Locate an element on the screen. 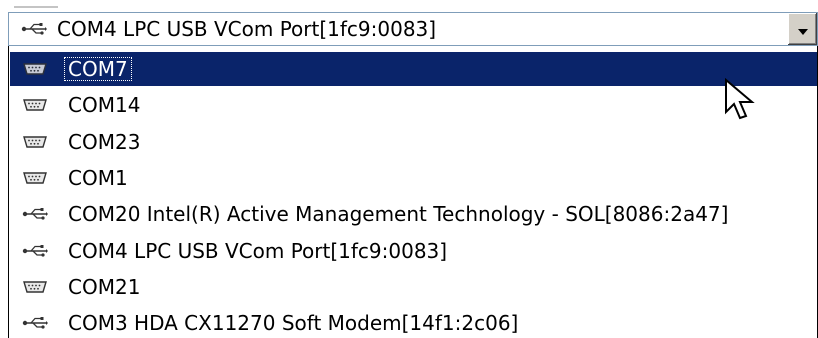 The width and height of the screenshot is (818, 338). port-list-item: COM1 is located at coordinates (413, 178).